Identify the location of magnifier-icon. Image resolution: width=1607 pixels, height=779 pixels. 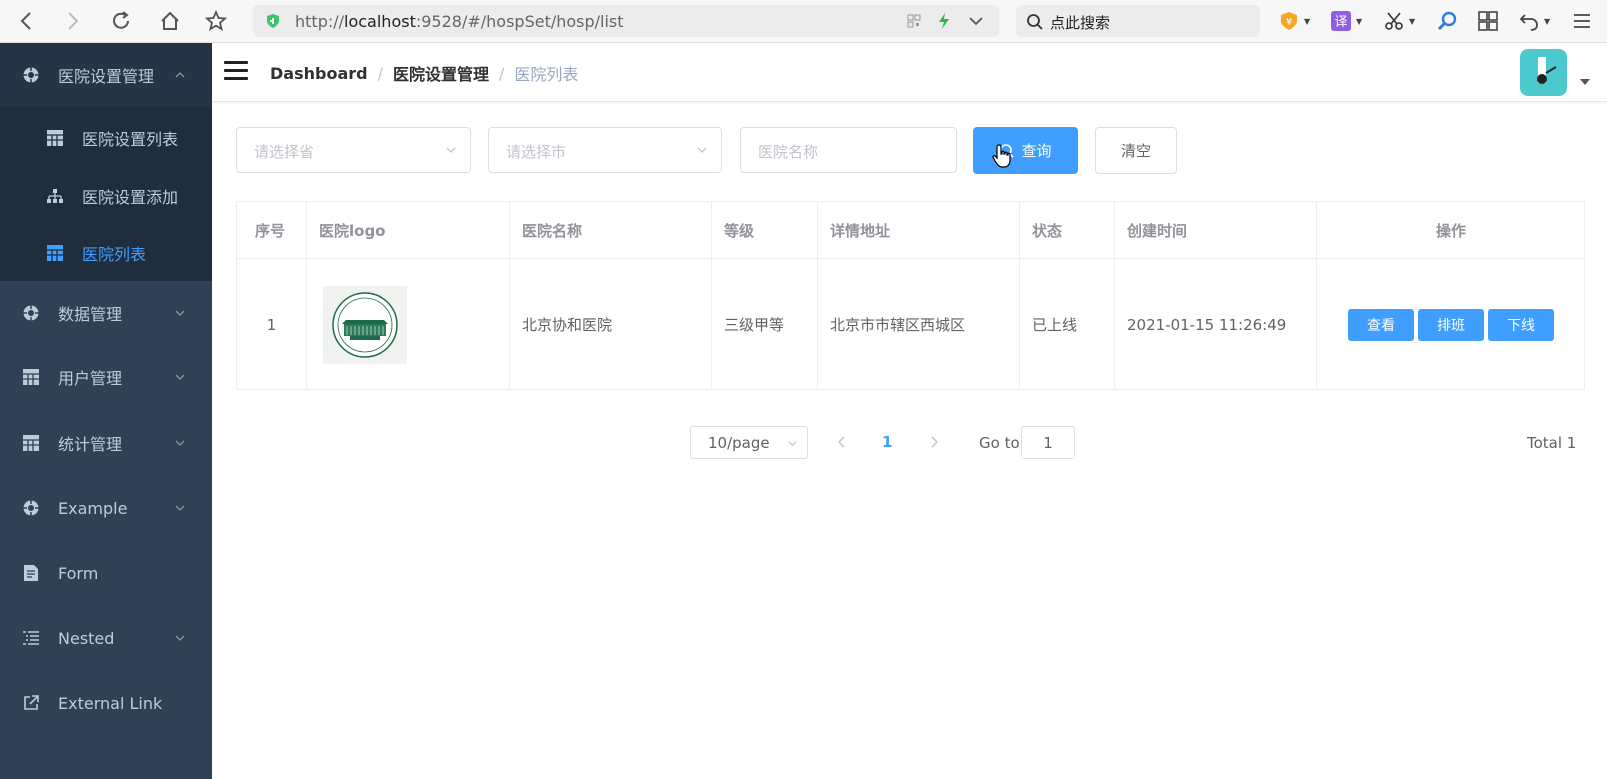
(1447, 21).